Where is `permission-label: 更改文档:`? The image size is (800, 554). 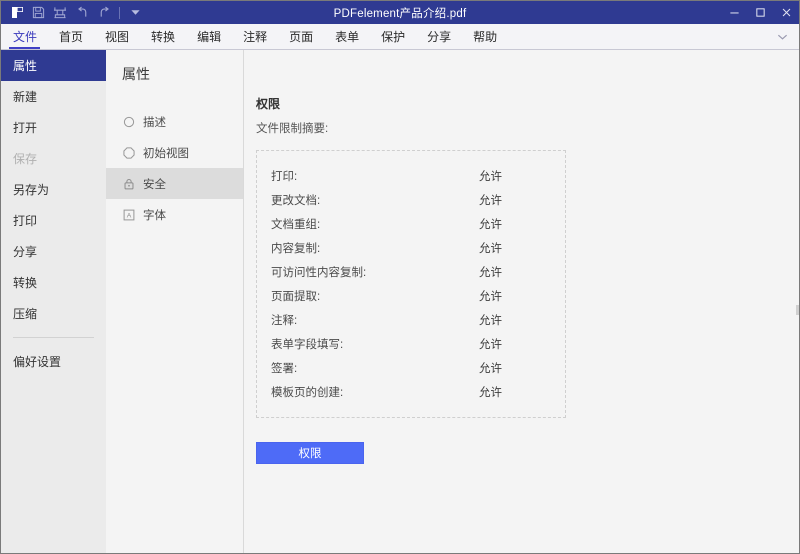
permission-label: 更改文档: is located at coordinates (296, 201).